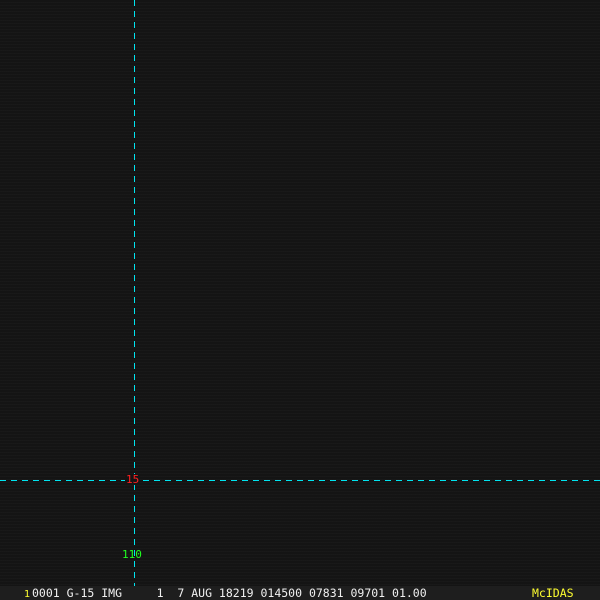  What do you see at coordinates (132, 554) in the screenshot?
I see `longitude-label: 110` at bounding box center [132, 554].